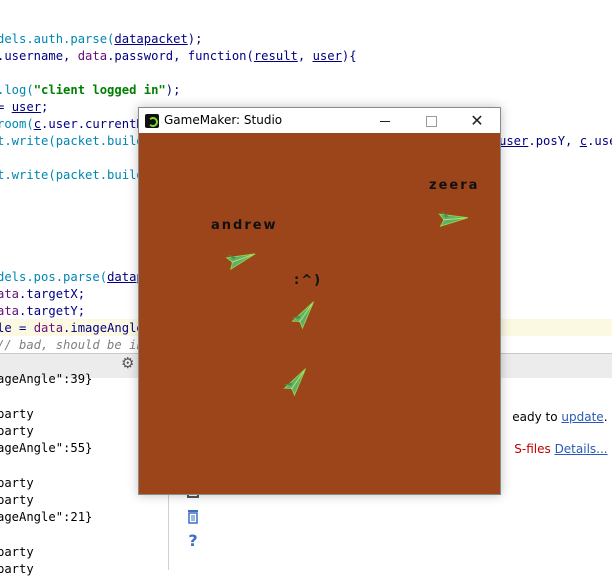 The image size is (612, 578). I want to click on update-notice-end: ., so click(605, 417).